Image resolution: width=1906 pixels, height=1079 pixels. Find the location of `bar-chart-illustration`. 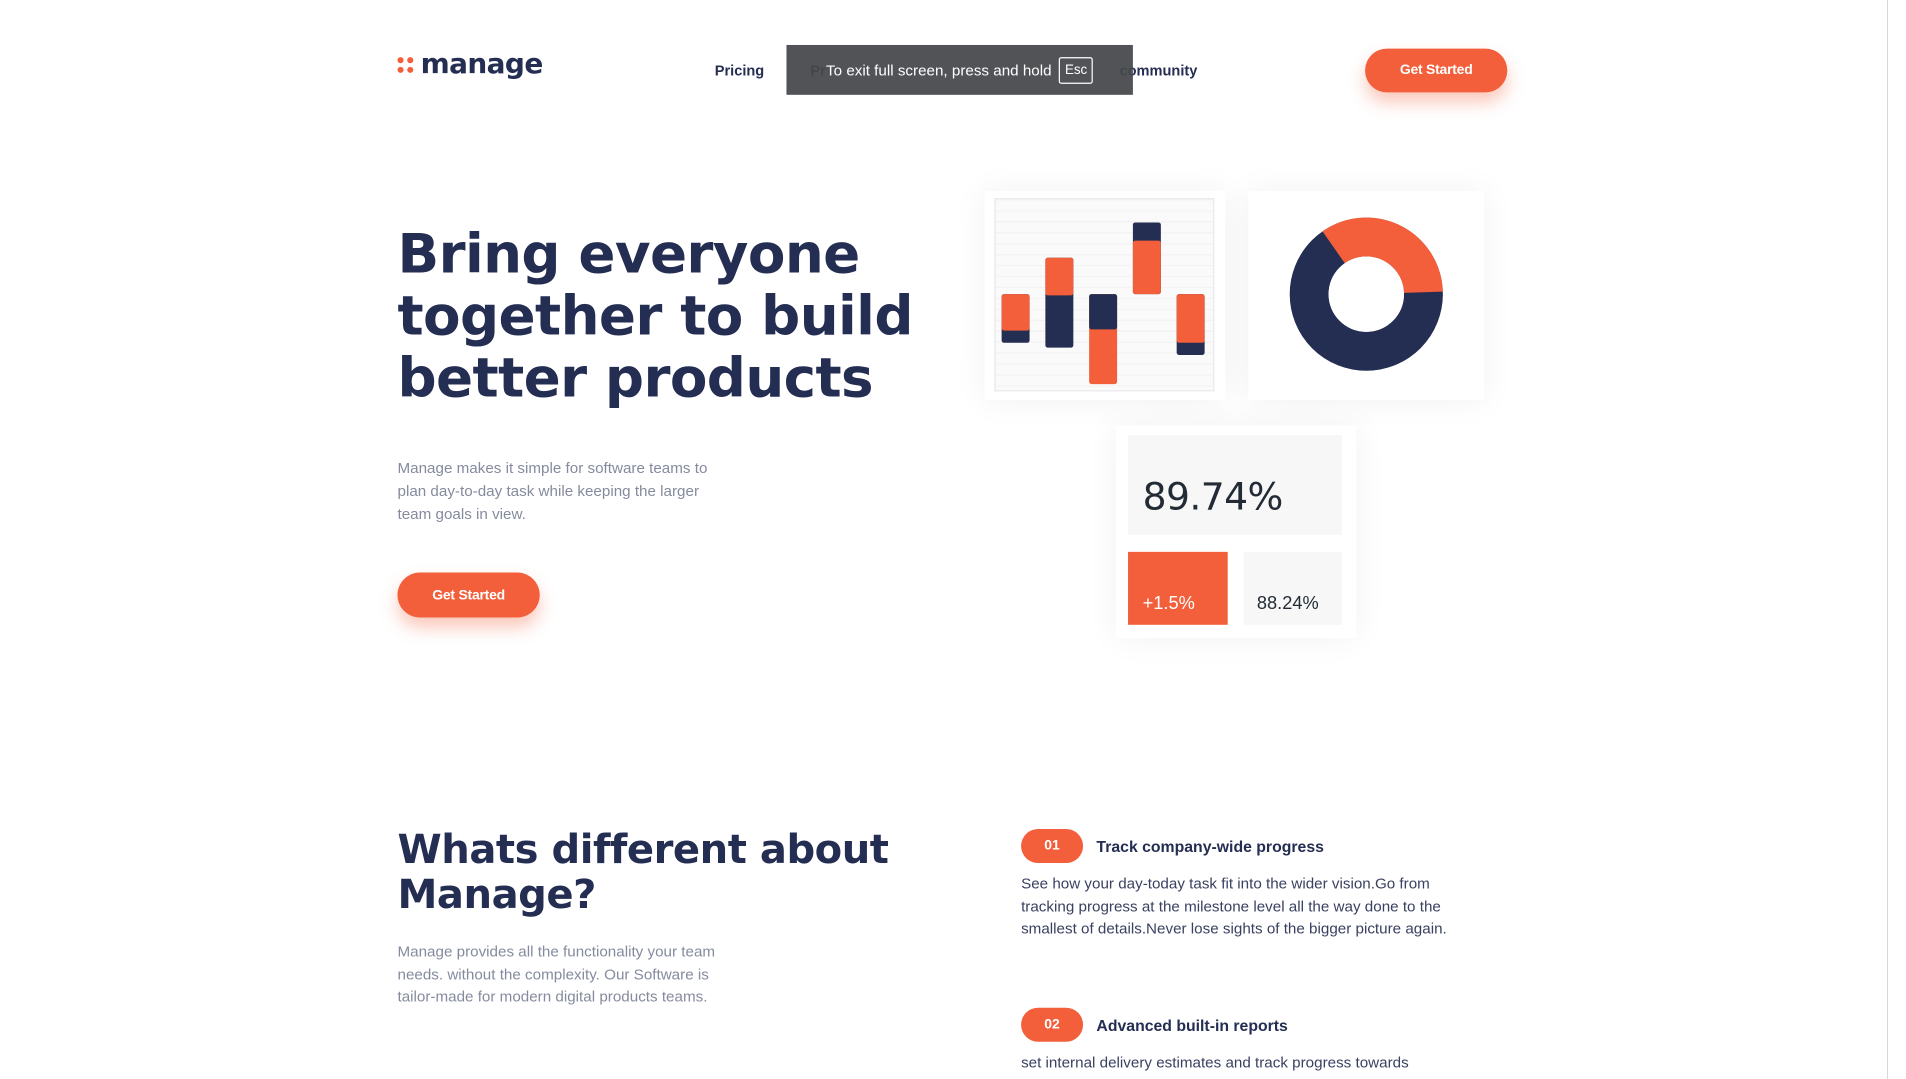

bar-chart-illustration is located at coordinates (1103, 303).